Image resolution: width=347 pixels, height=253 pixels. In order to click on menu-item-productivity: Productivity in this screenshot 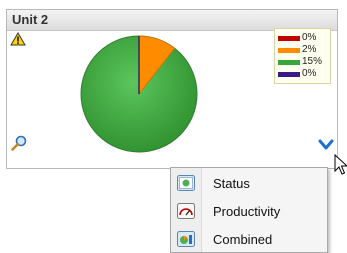, I will do `click(249, 211)`.